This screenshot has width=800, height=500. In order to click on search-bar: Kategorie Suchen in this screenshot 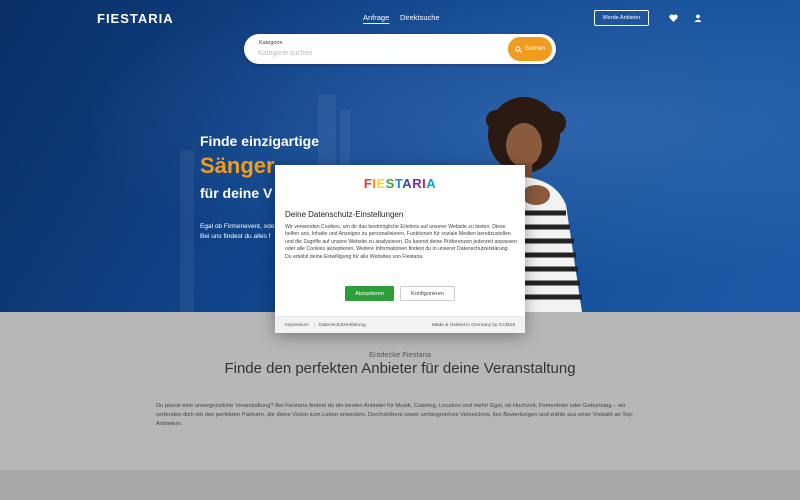, I will do `click(400, 49)`.